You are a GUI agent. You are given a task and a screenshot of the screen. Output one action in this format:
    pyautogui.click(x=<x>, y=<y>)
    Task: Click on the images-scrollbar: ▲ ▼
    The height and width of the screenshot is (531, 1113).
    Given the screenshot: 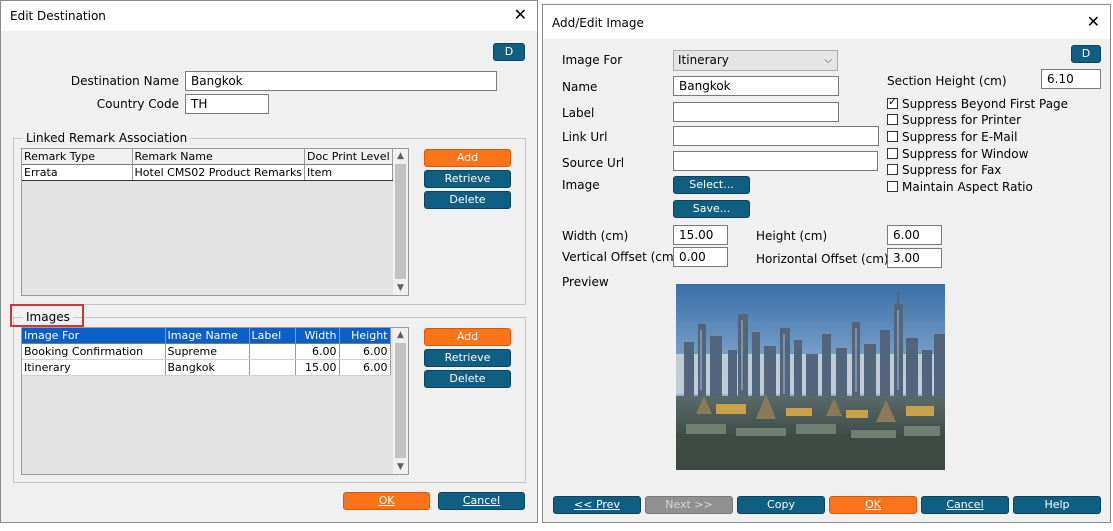 What is the action you would take?
    pyautogui.click(x=400, y=401)
    